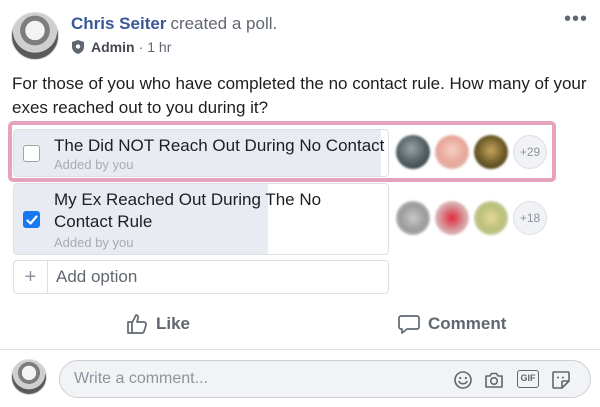 The image size is (600, 407). Describe the element at coordinates (471, 152) in the screenshot. I see `option-1-voters: +29` at that location.